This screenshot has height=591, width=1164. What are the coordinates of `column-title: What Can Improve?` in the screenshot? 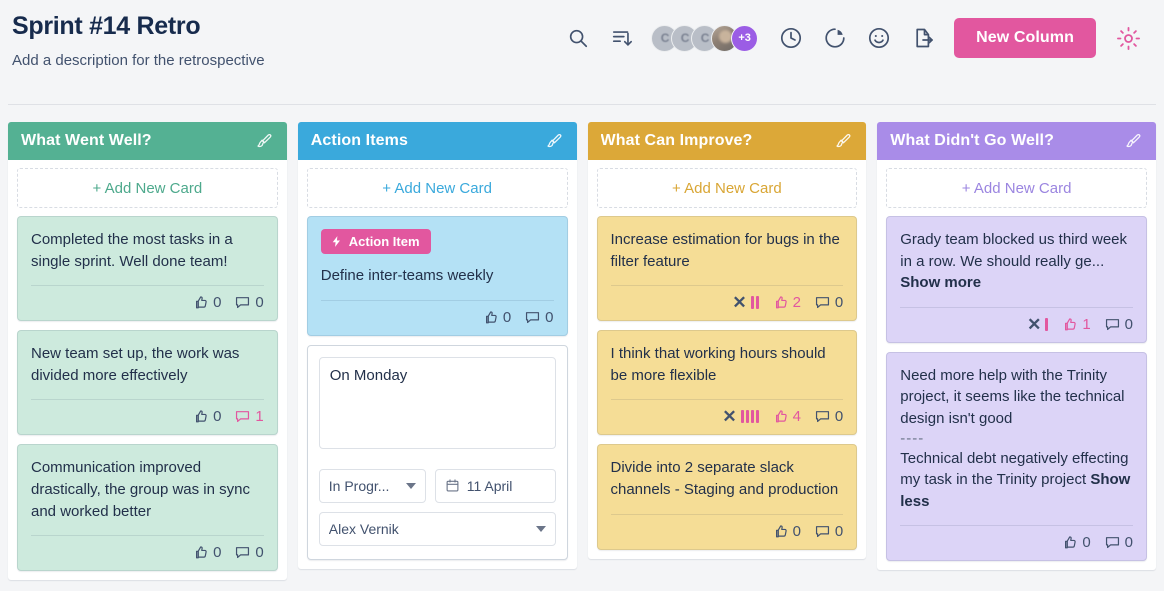 It's located at (676, 140).